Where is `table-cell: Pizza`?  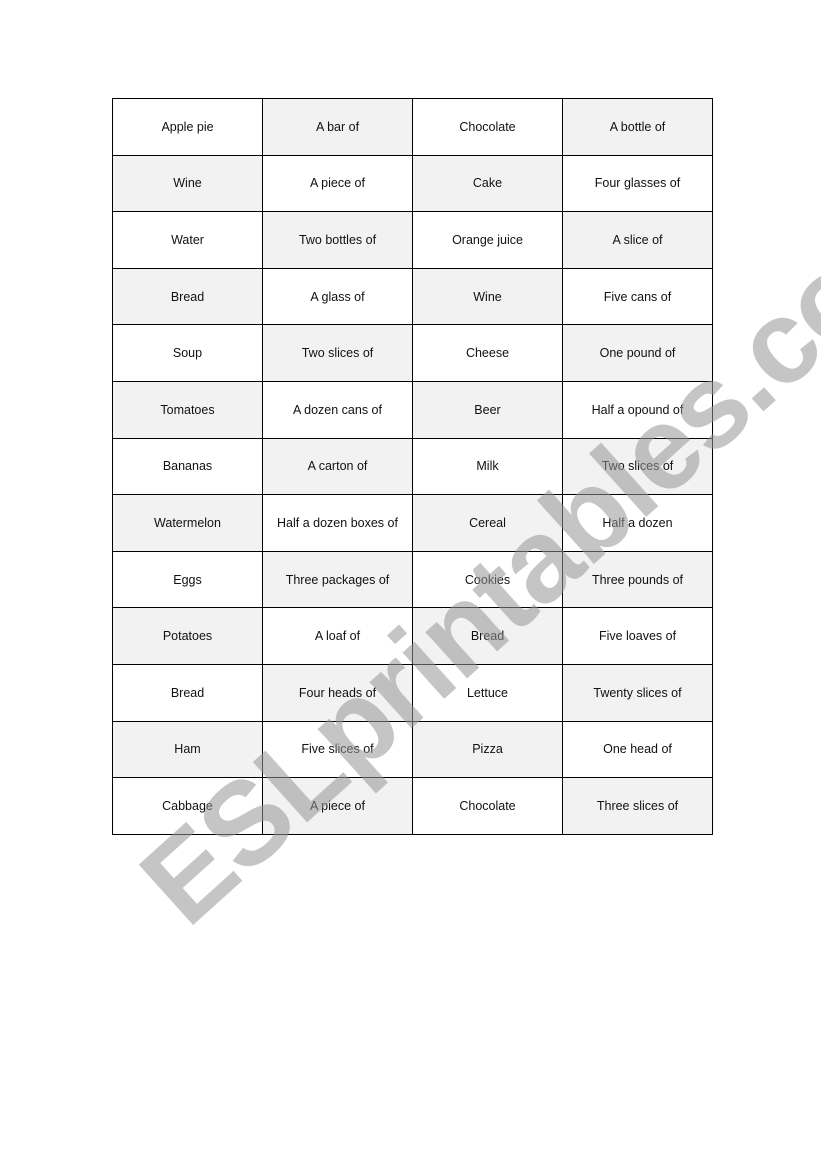
table-cell: Pizza is located at coordinates (487, 749).